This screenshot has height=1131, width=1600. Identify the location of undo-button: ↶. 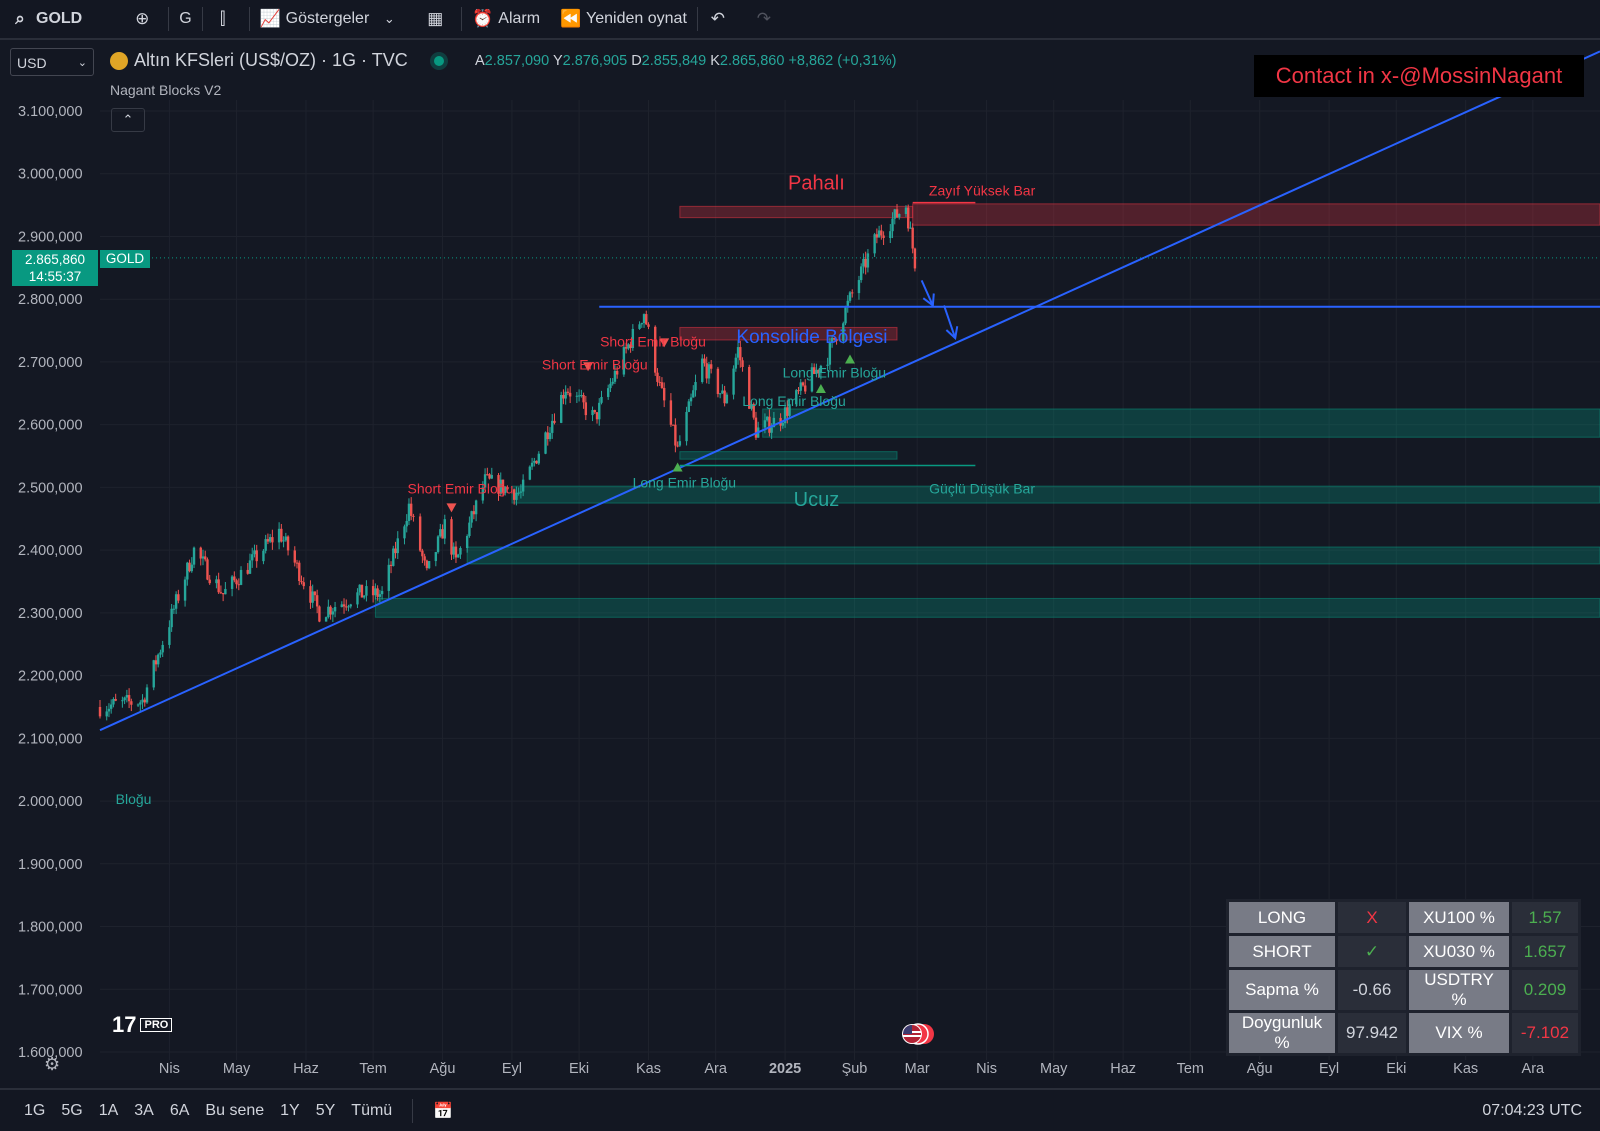
(721, 19).